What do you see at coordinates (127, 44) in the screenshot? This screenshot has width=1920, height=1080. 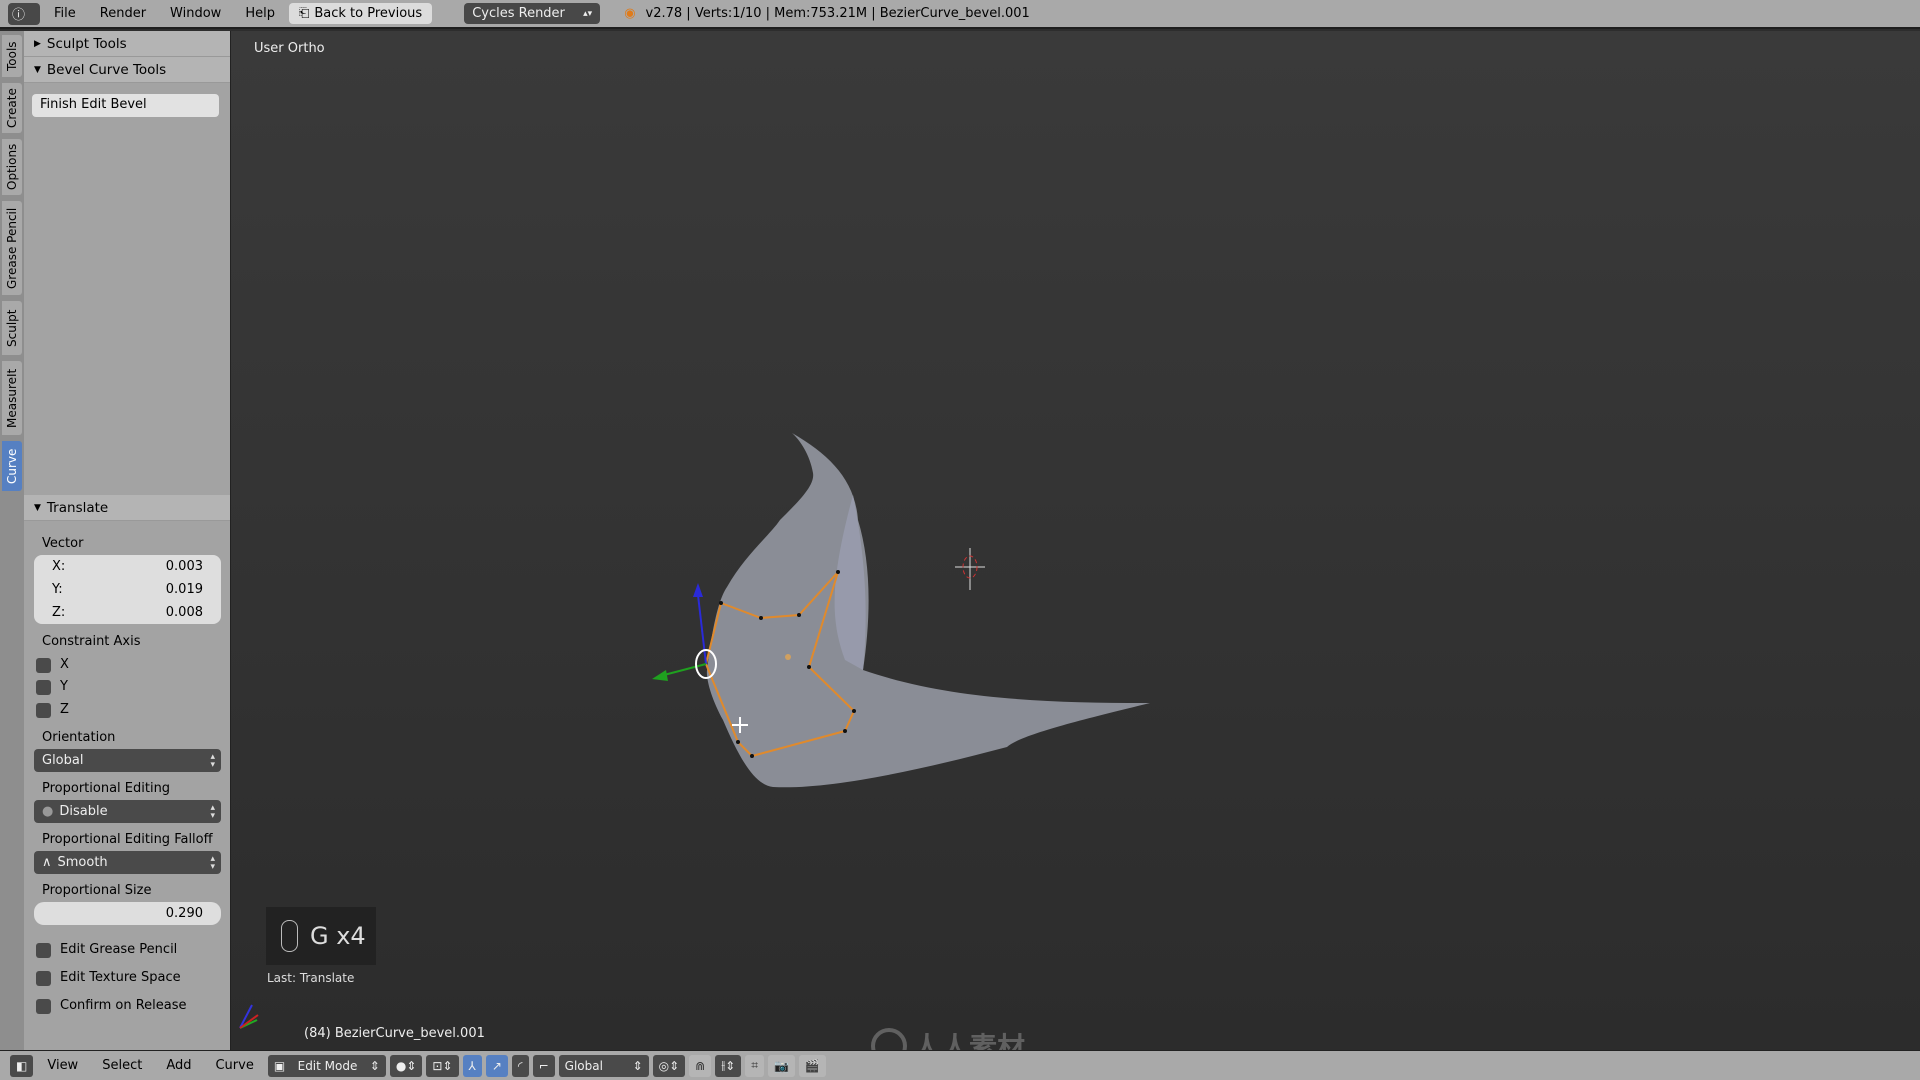 I see `sculpt-tools-header: ▶ Sculpt Tools` at bounding box center [127, 44].